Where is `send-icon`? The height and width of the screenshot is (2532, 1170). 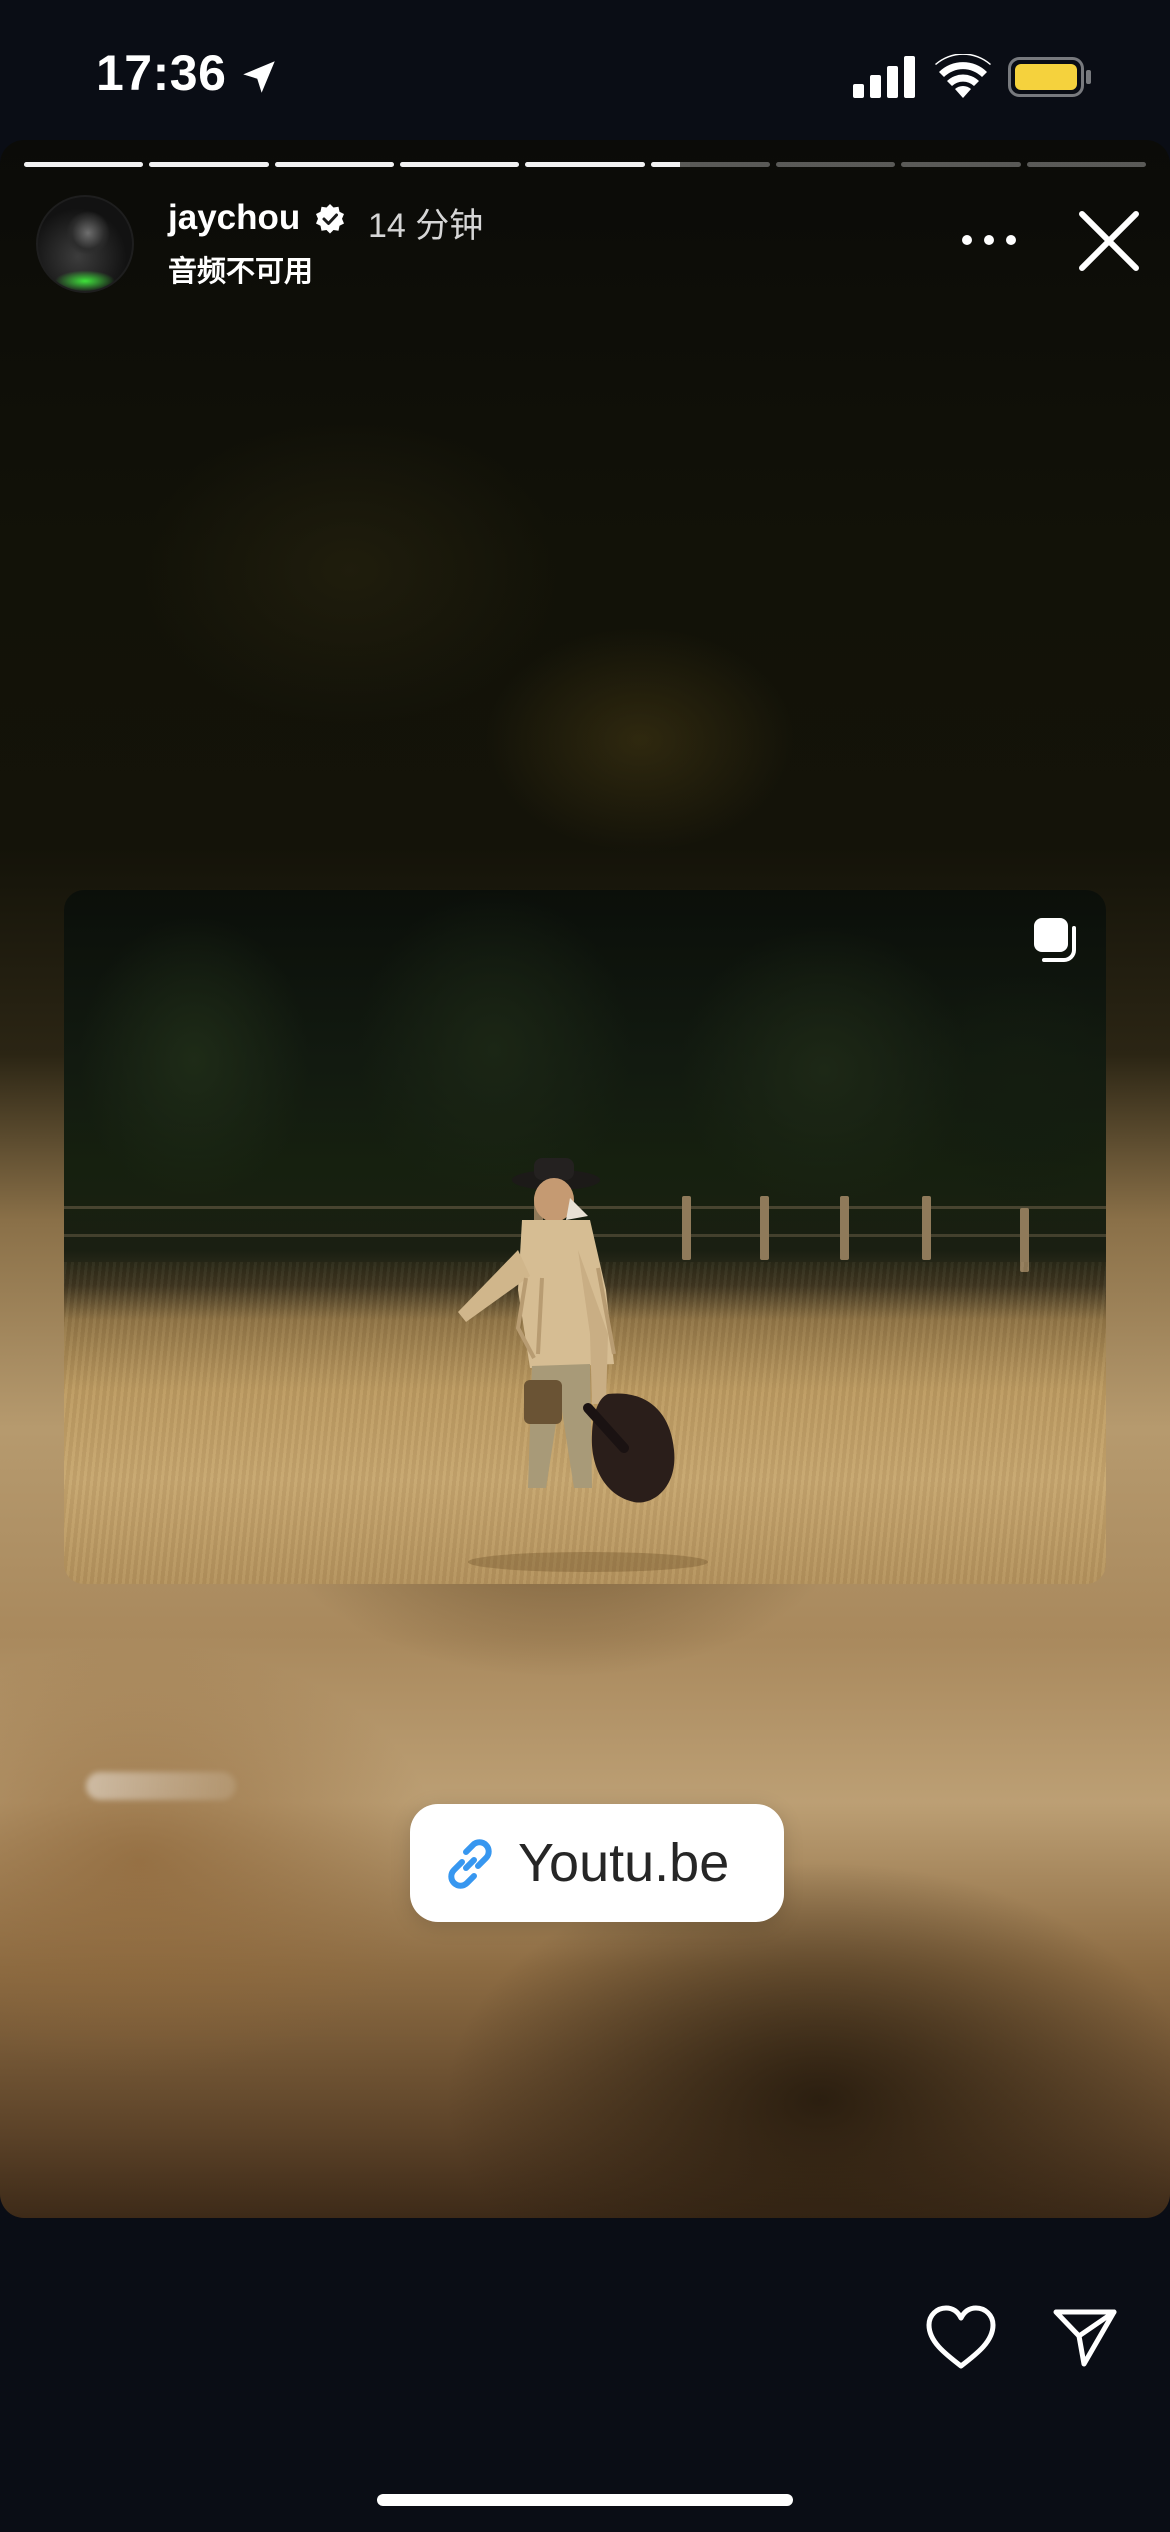 send-icon is located at coordinates (1085, 2337).